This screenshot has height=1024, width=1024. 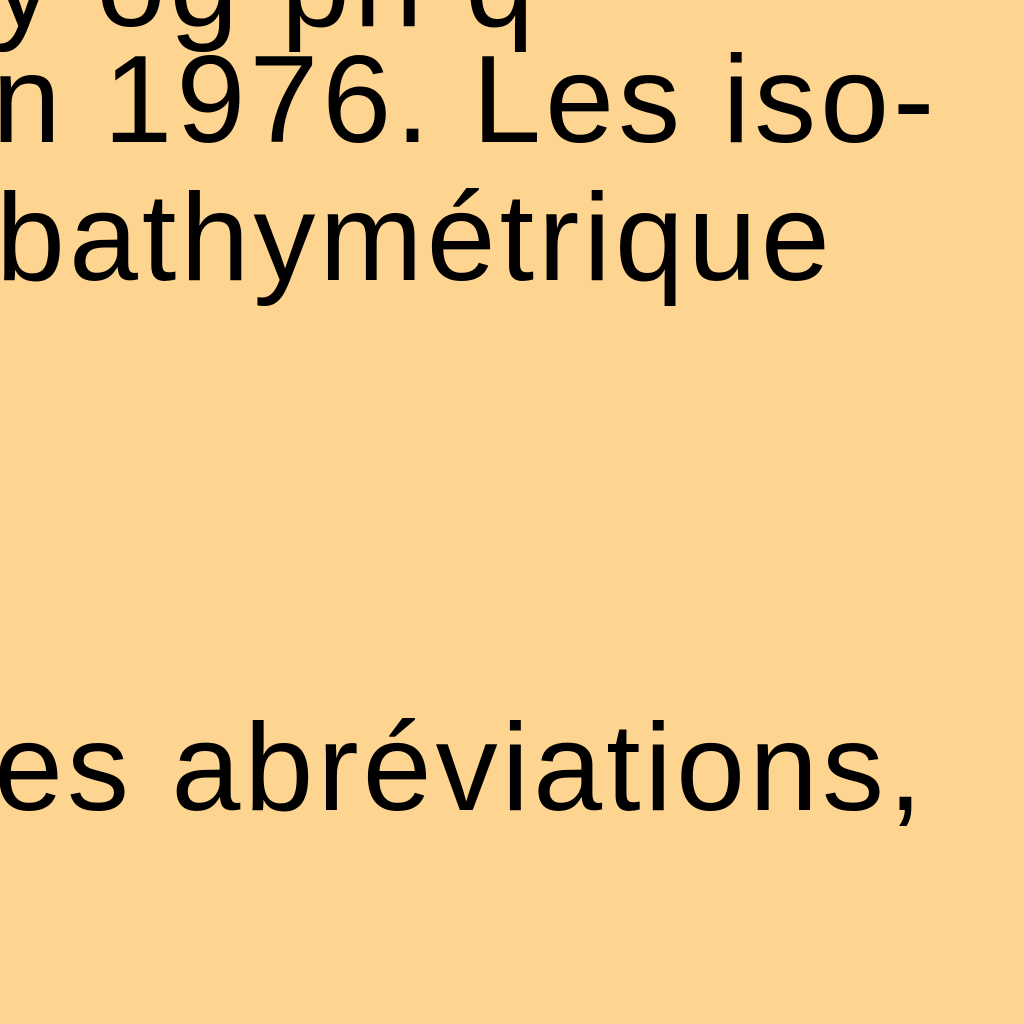 I want to click on text-line: n 1976. Les iso-, so click(x=469, y=100).